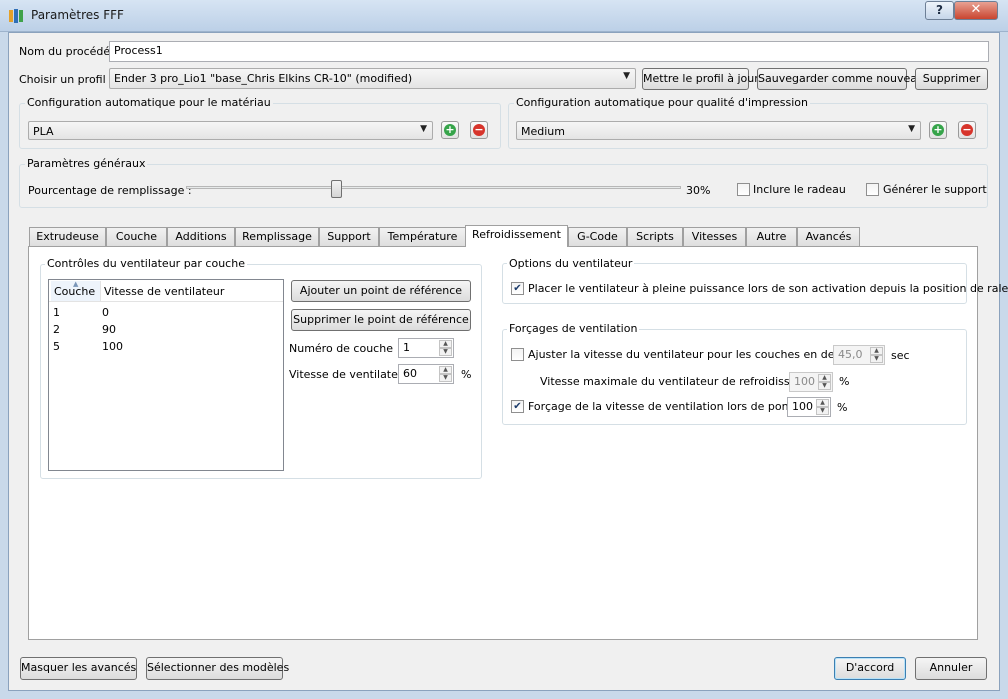 The height and width of the screenshot is (699, 1008). I want to click on cancel-button: Annuler, so click(951, 668).